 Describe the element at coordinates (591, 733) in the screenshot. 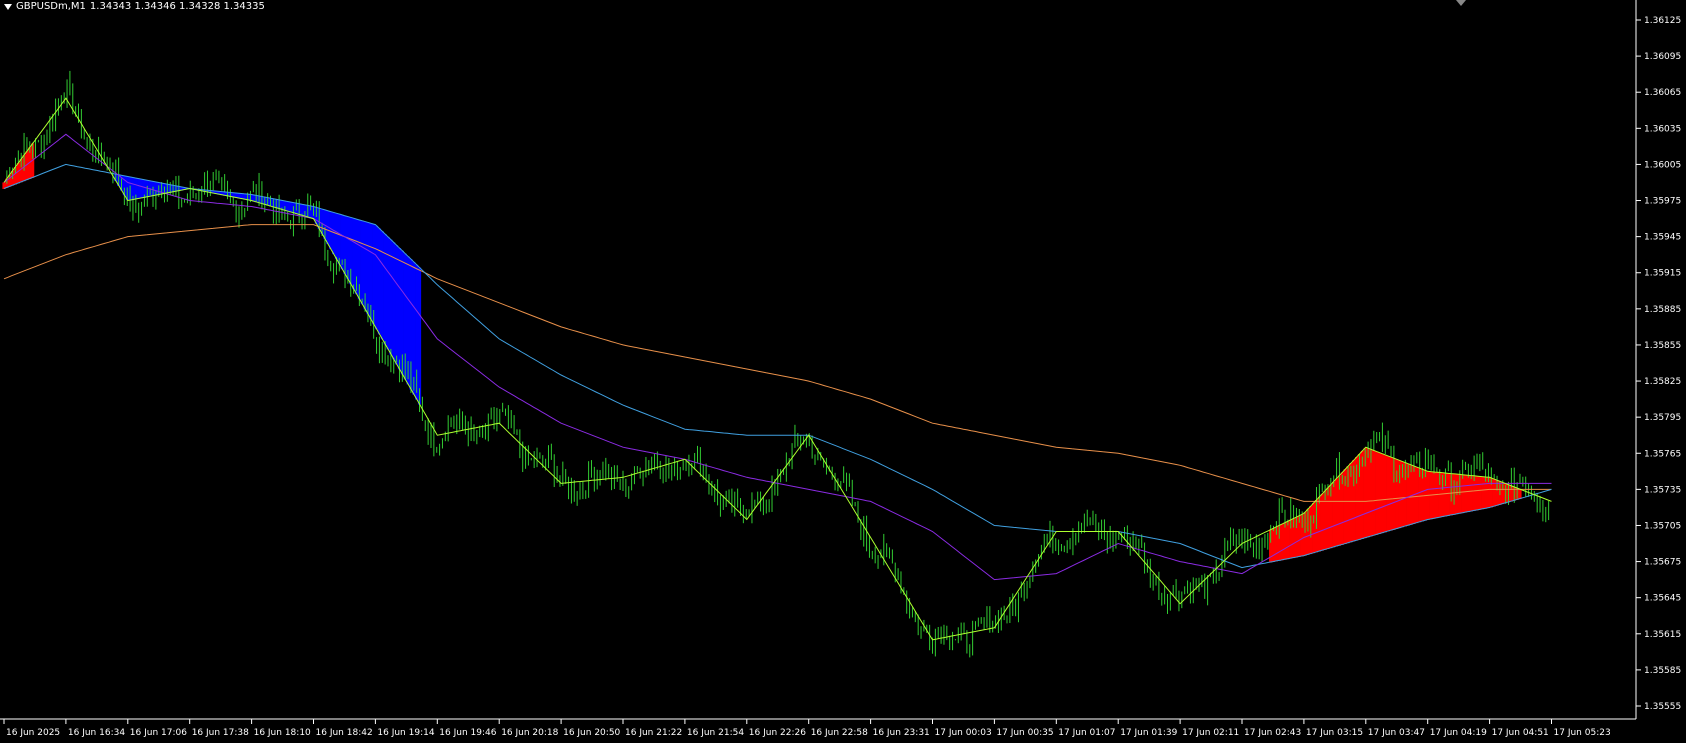

I see `time-tick-label: 16 Jun 20:50` at that location.